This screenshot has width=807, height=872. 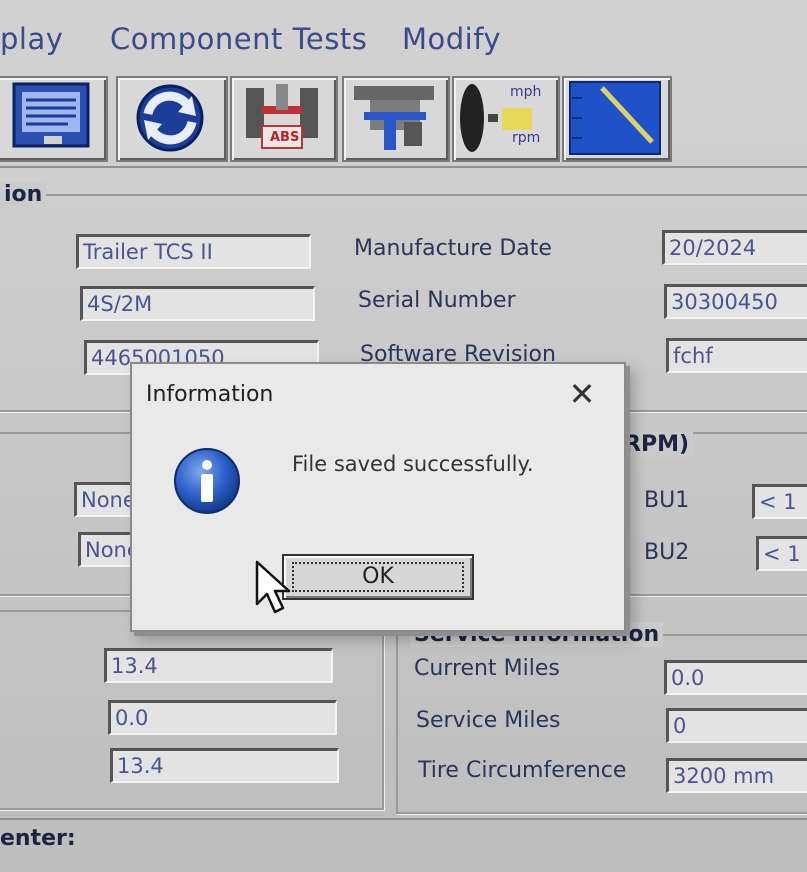 I want to click on report-screen-icon, so click(x=51, y=115).